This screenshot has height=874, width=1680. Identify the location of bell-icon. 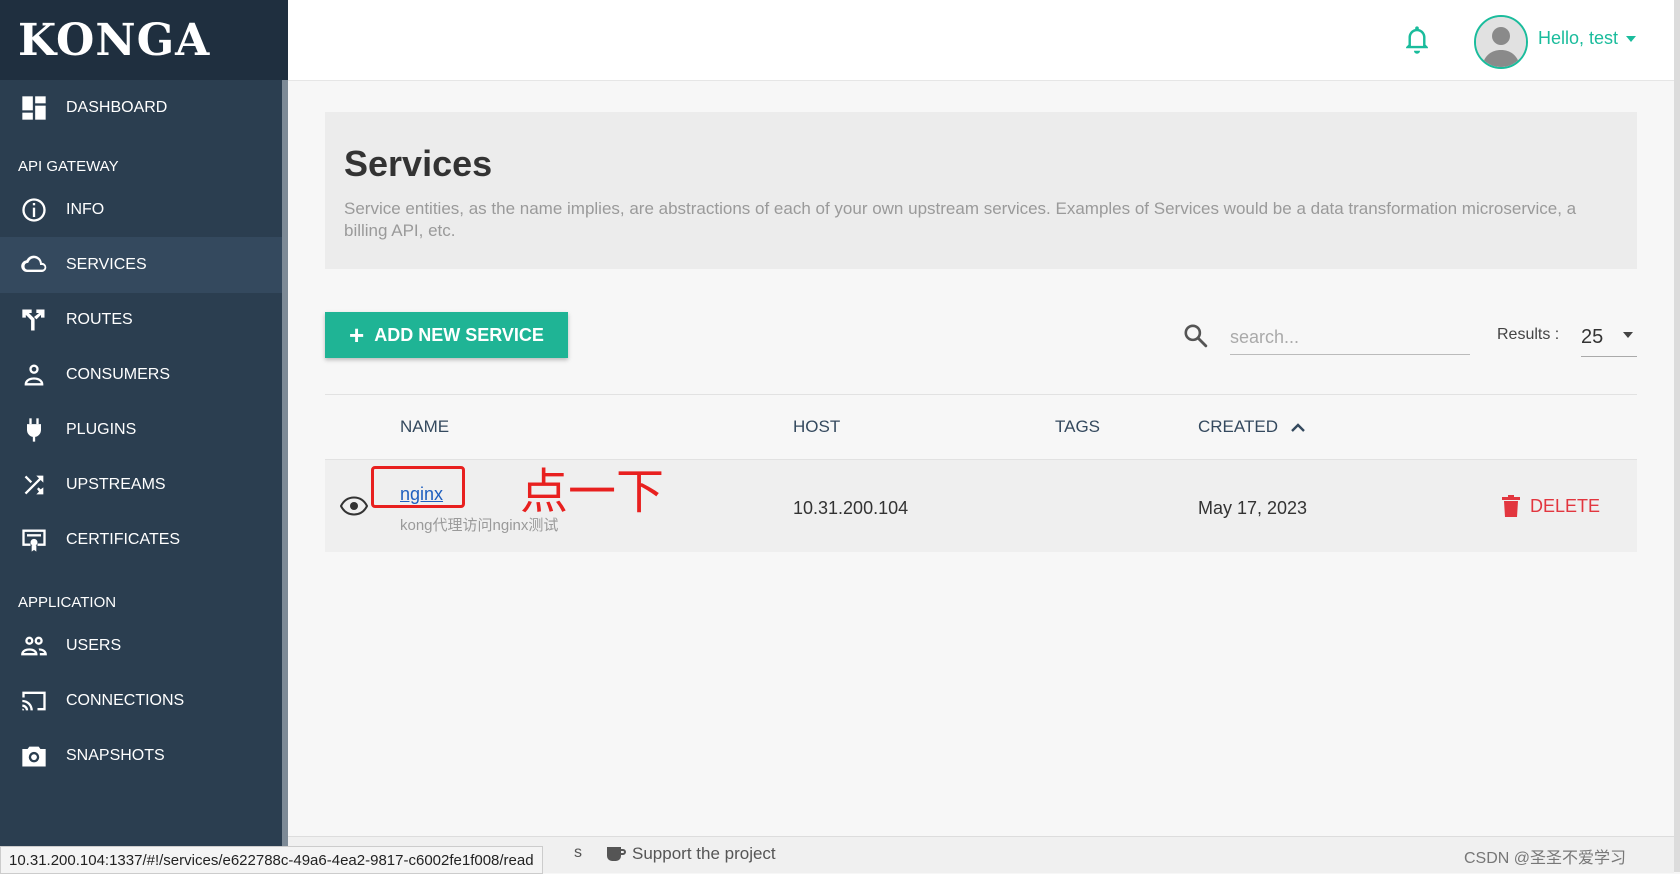
(1417, 41).